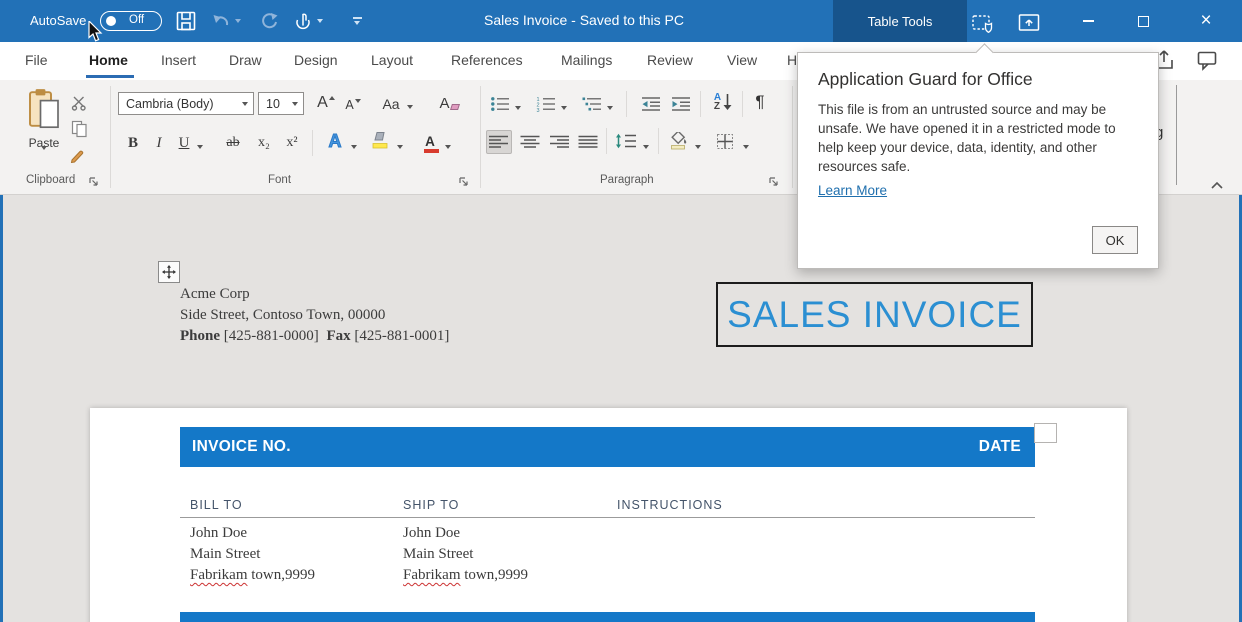  I want to click on undo-dropdown, so click(238, 21).